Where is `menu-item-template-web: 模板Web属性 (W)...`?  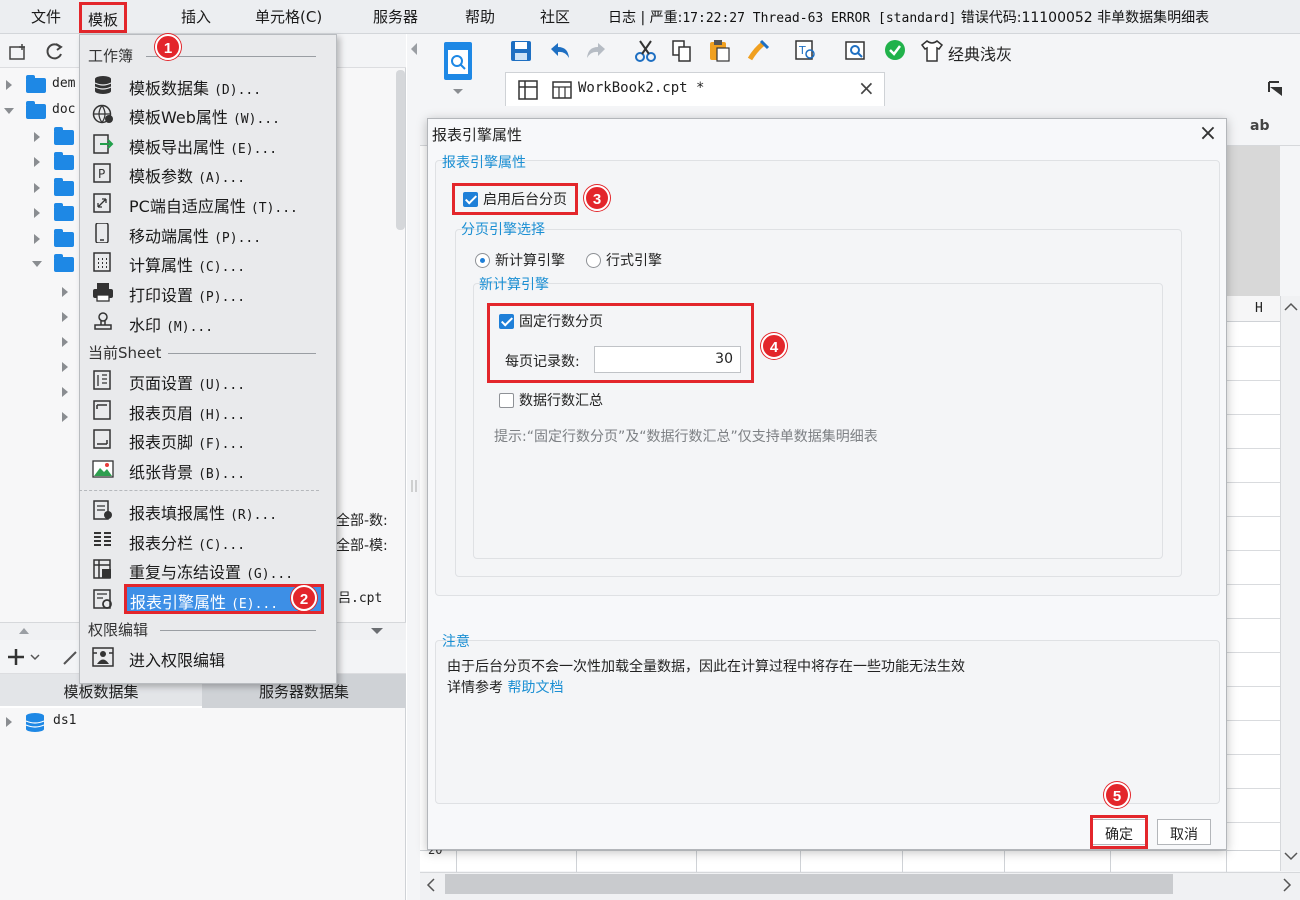
menu-item-template-web: 模板Web属性 (W)... is located at coordinates (208, 114).